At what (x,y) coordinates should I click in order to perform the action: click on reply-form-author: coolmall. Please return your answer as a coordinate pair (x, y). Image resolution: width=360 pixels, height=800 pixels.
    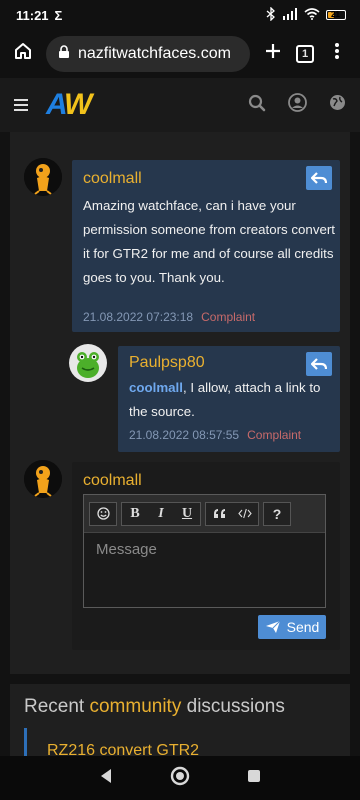
    Looking at the image, I should click on (112, 480).